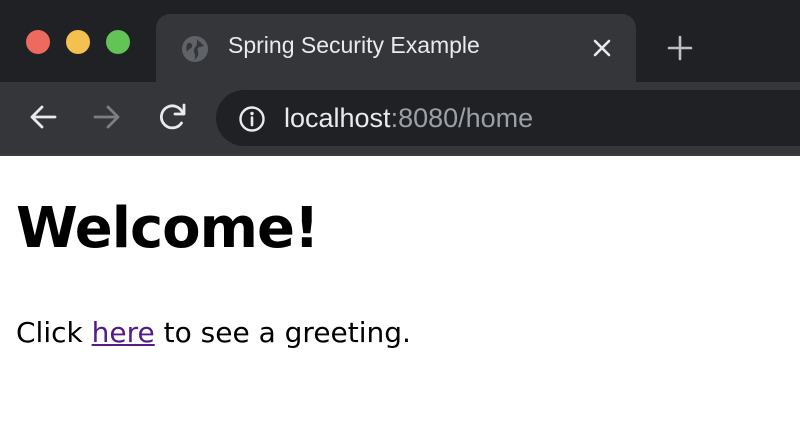  Describe the element at coordinates (107, 117) in the screenshot. I see `arrow-right-icon` at that location.